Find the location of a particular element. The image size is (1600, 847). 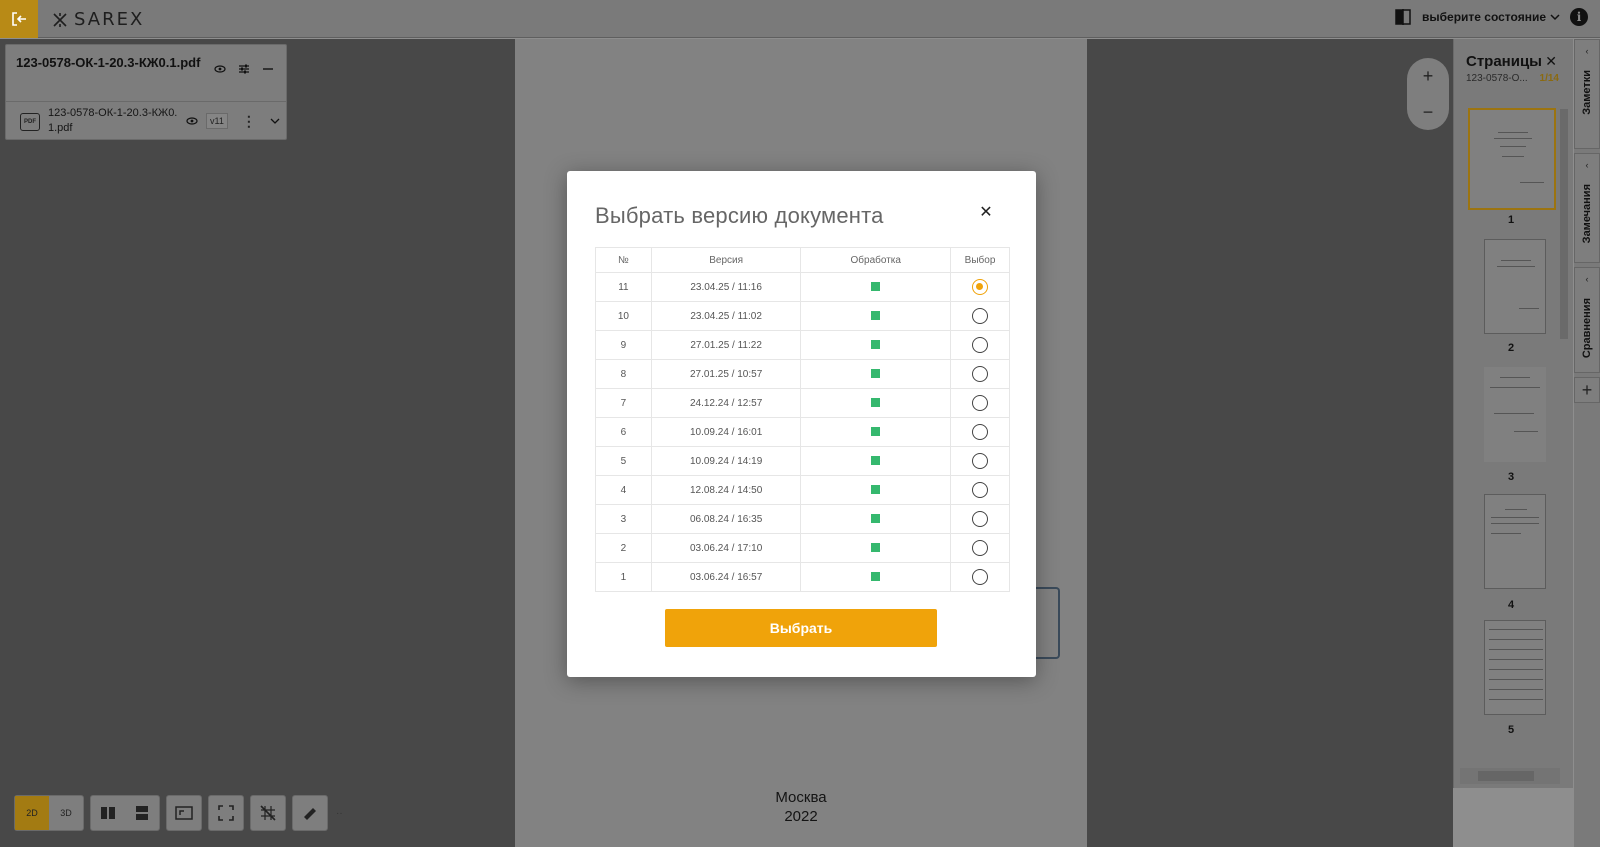

column-header-processing: Обработка is located at coordinates (876, 260).